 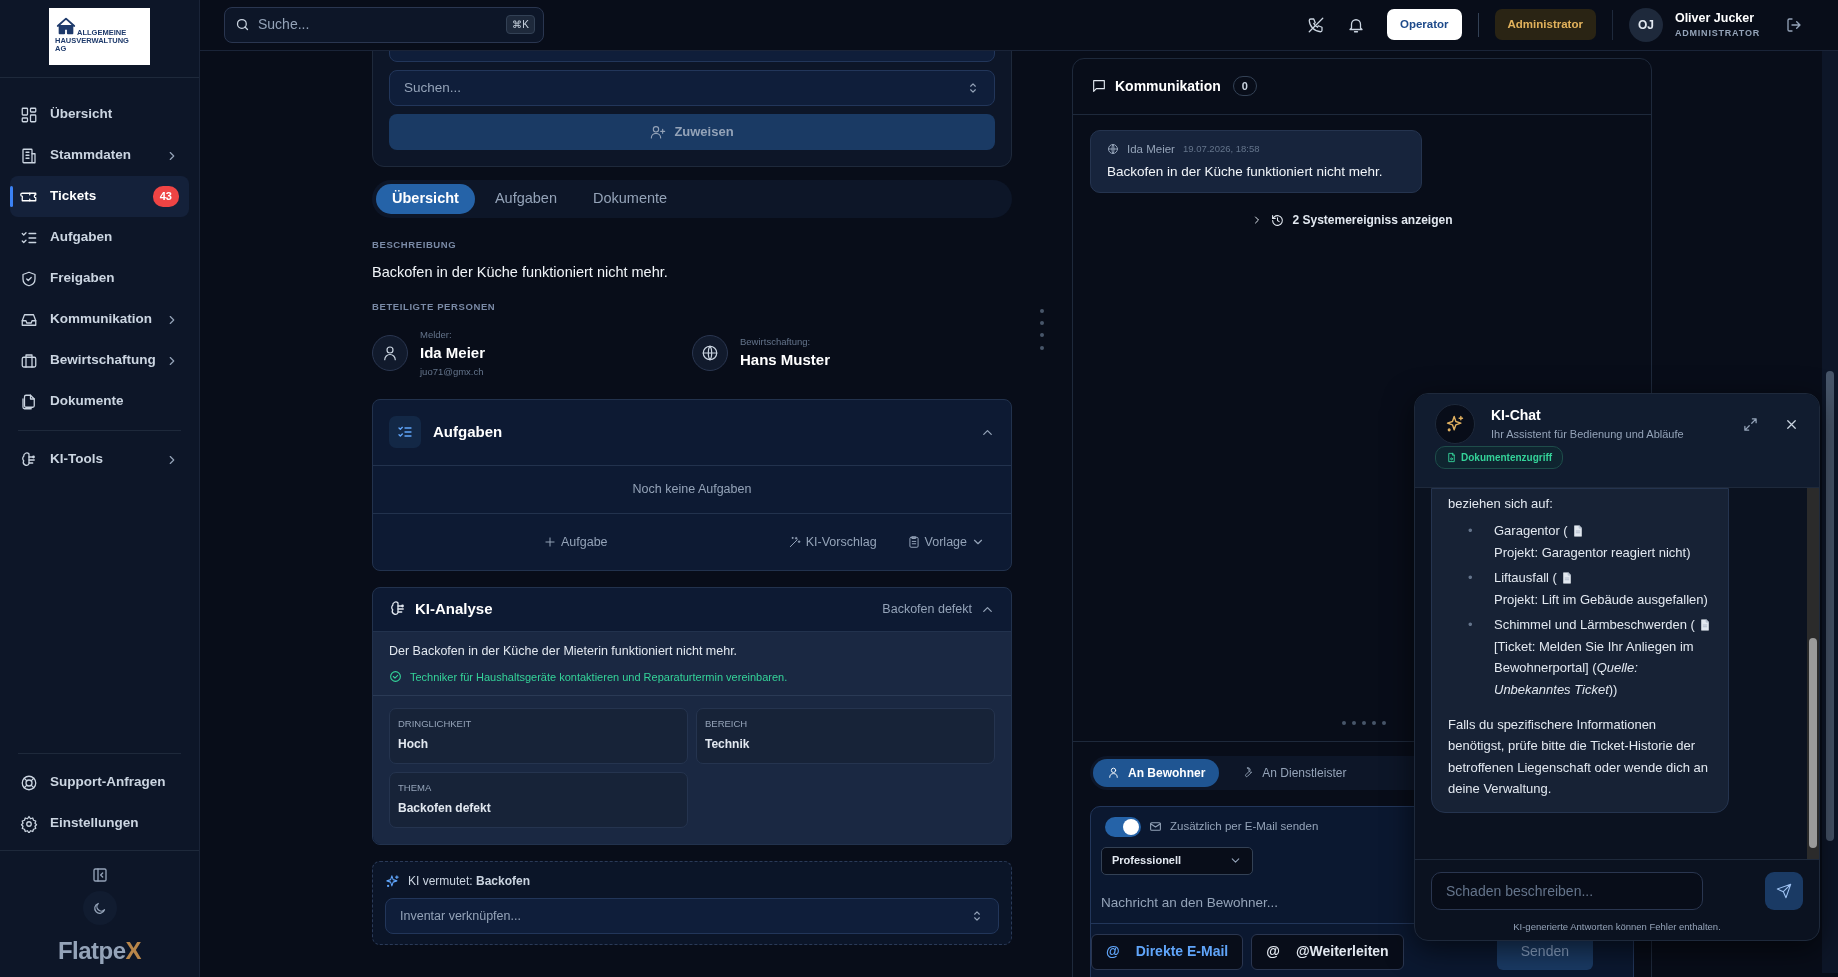 What do you see at coordinates (99, 114) in the screenshot?
I see `nav-item: Übersicht` at bounding box center [99, 114].